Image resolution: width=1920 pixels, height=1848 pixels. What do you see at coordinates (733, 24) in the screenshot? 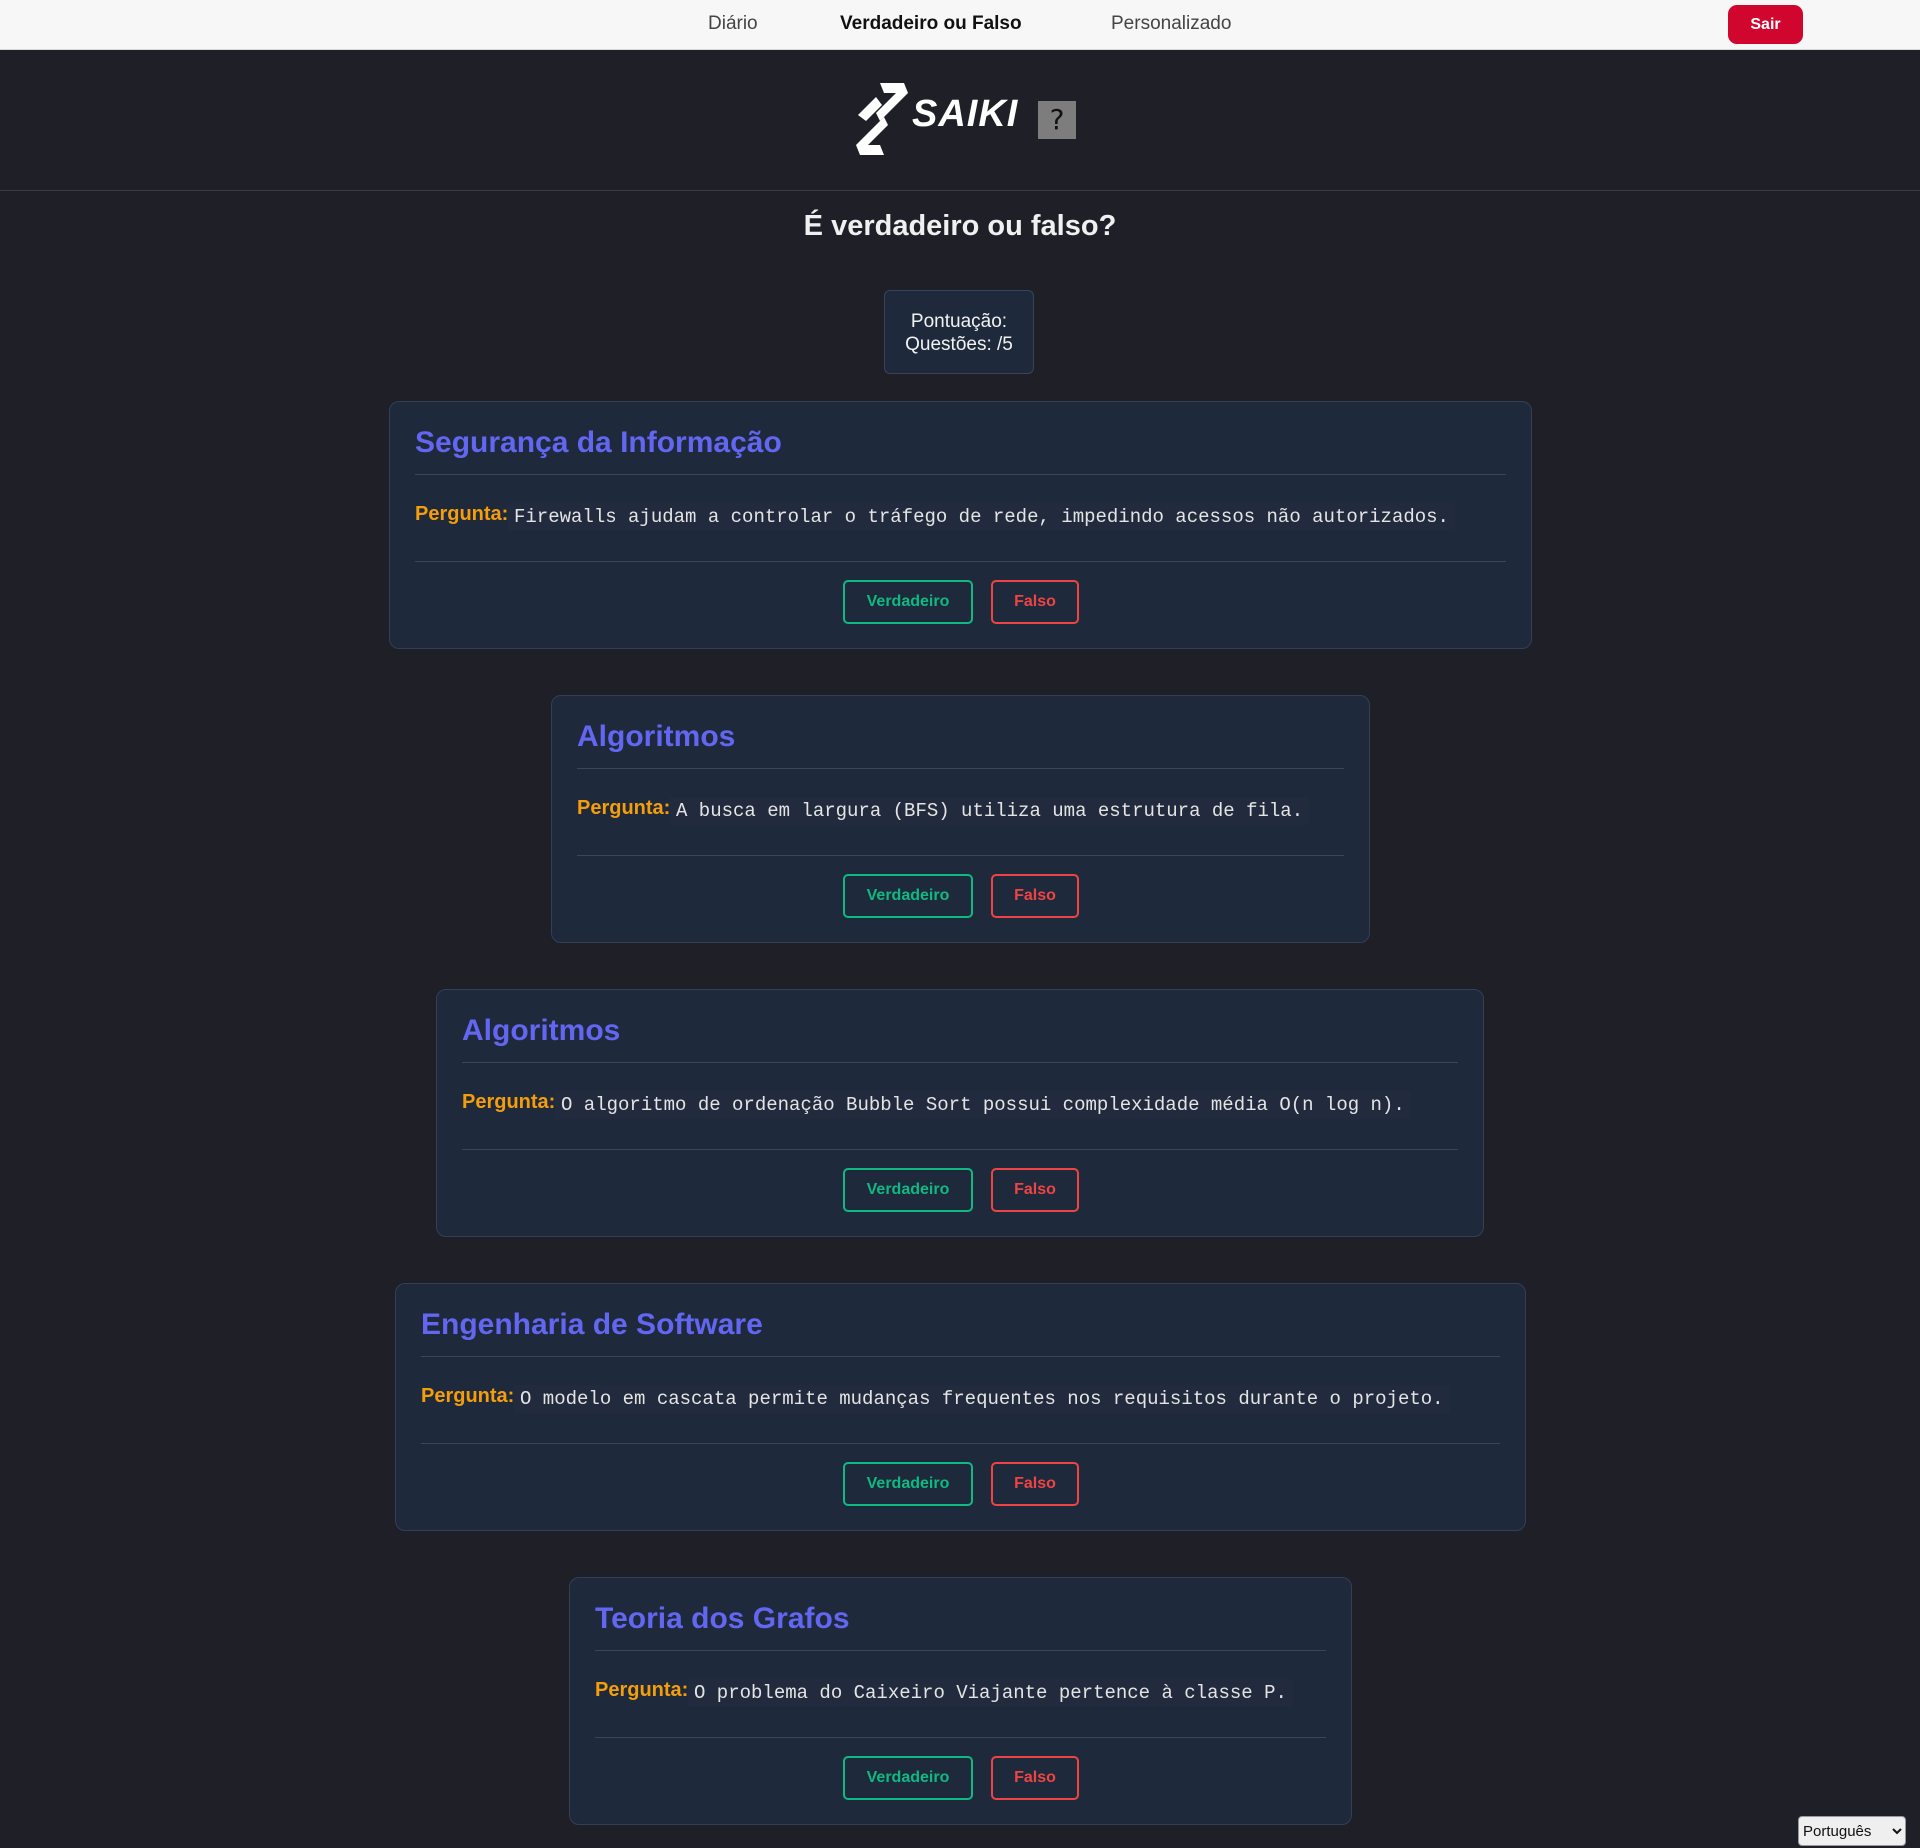
I see `nav-link-diario: Diário` at bounding box center [733, 24].